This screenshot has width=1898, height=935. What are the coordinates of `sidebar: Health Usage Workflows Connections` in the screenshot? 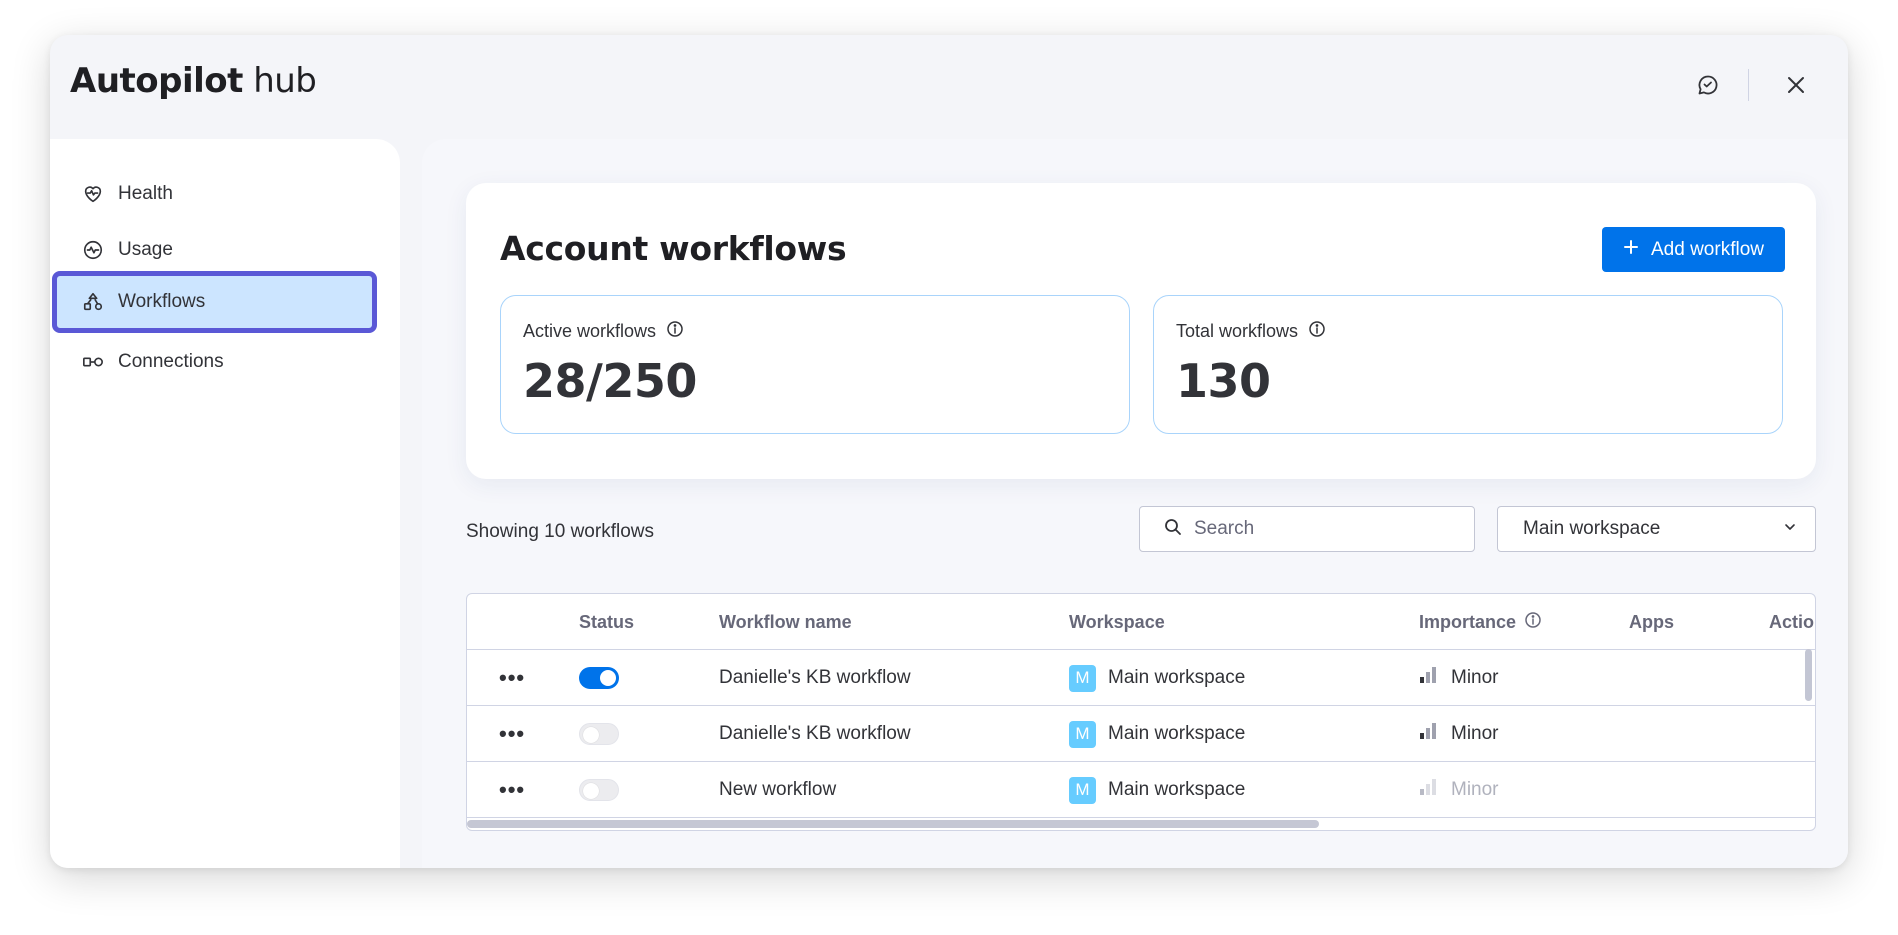 It's located at (225, 503).